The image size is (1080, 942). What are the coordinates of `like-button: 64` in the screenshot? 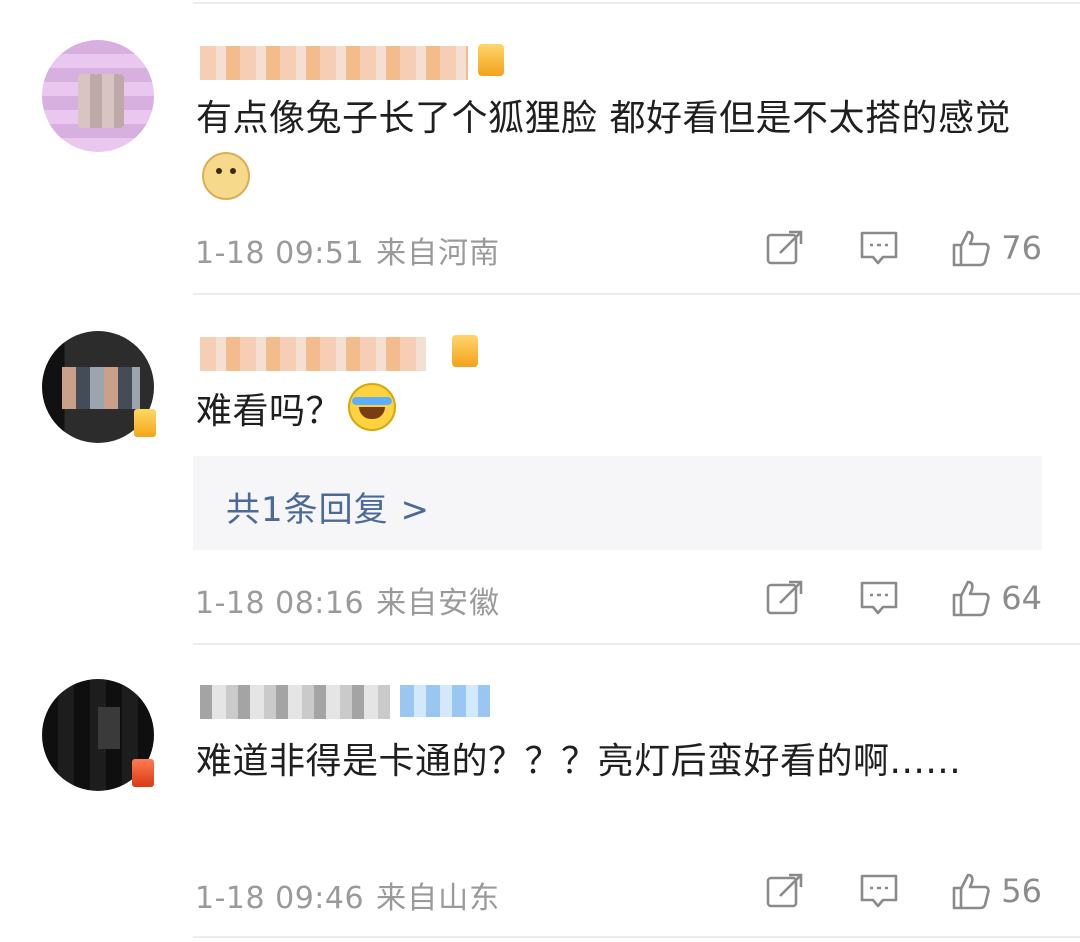 It's located at (996, 598).